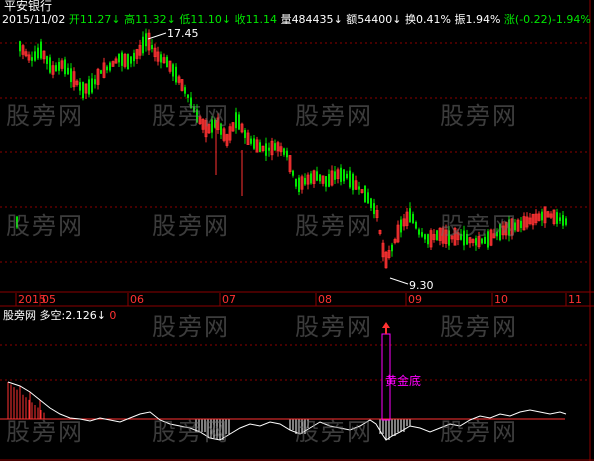  What do you see at coordinates (501, 299) in the screenshot?
I see `month-label: 10` at bounding box center [501, 299].